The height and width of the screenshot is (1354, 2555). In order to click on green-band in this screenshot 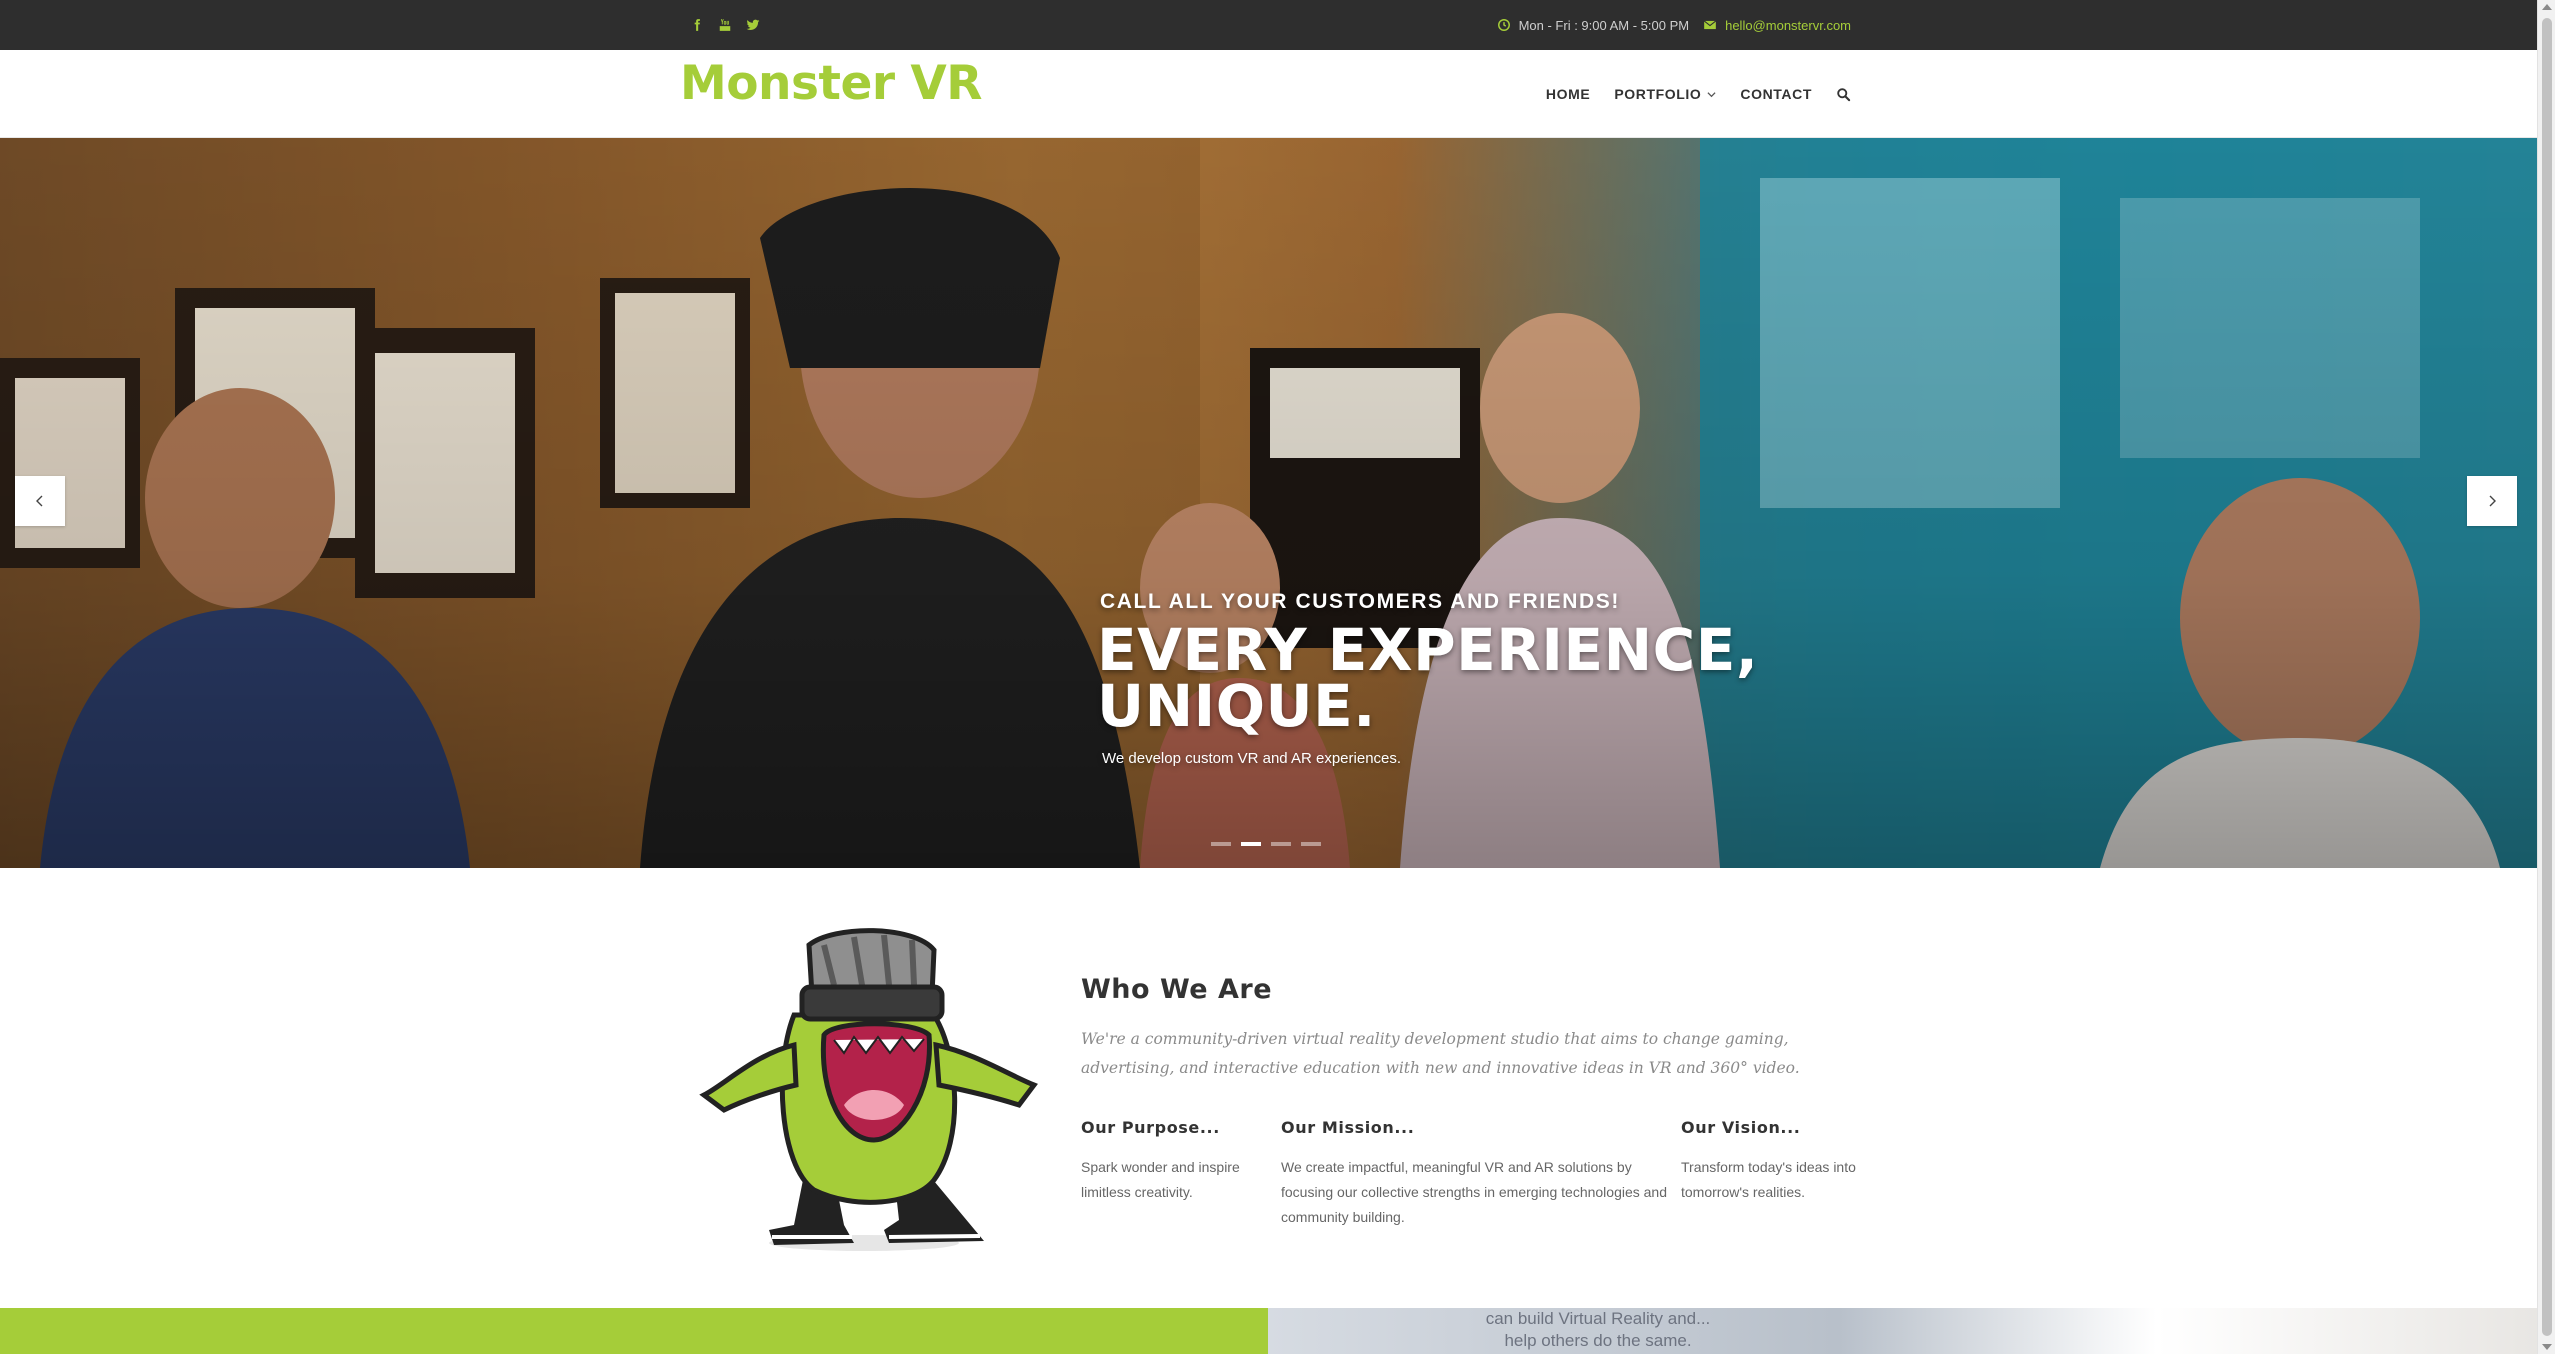, I will do `click(634, 1331)`.